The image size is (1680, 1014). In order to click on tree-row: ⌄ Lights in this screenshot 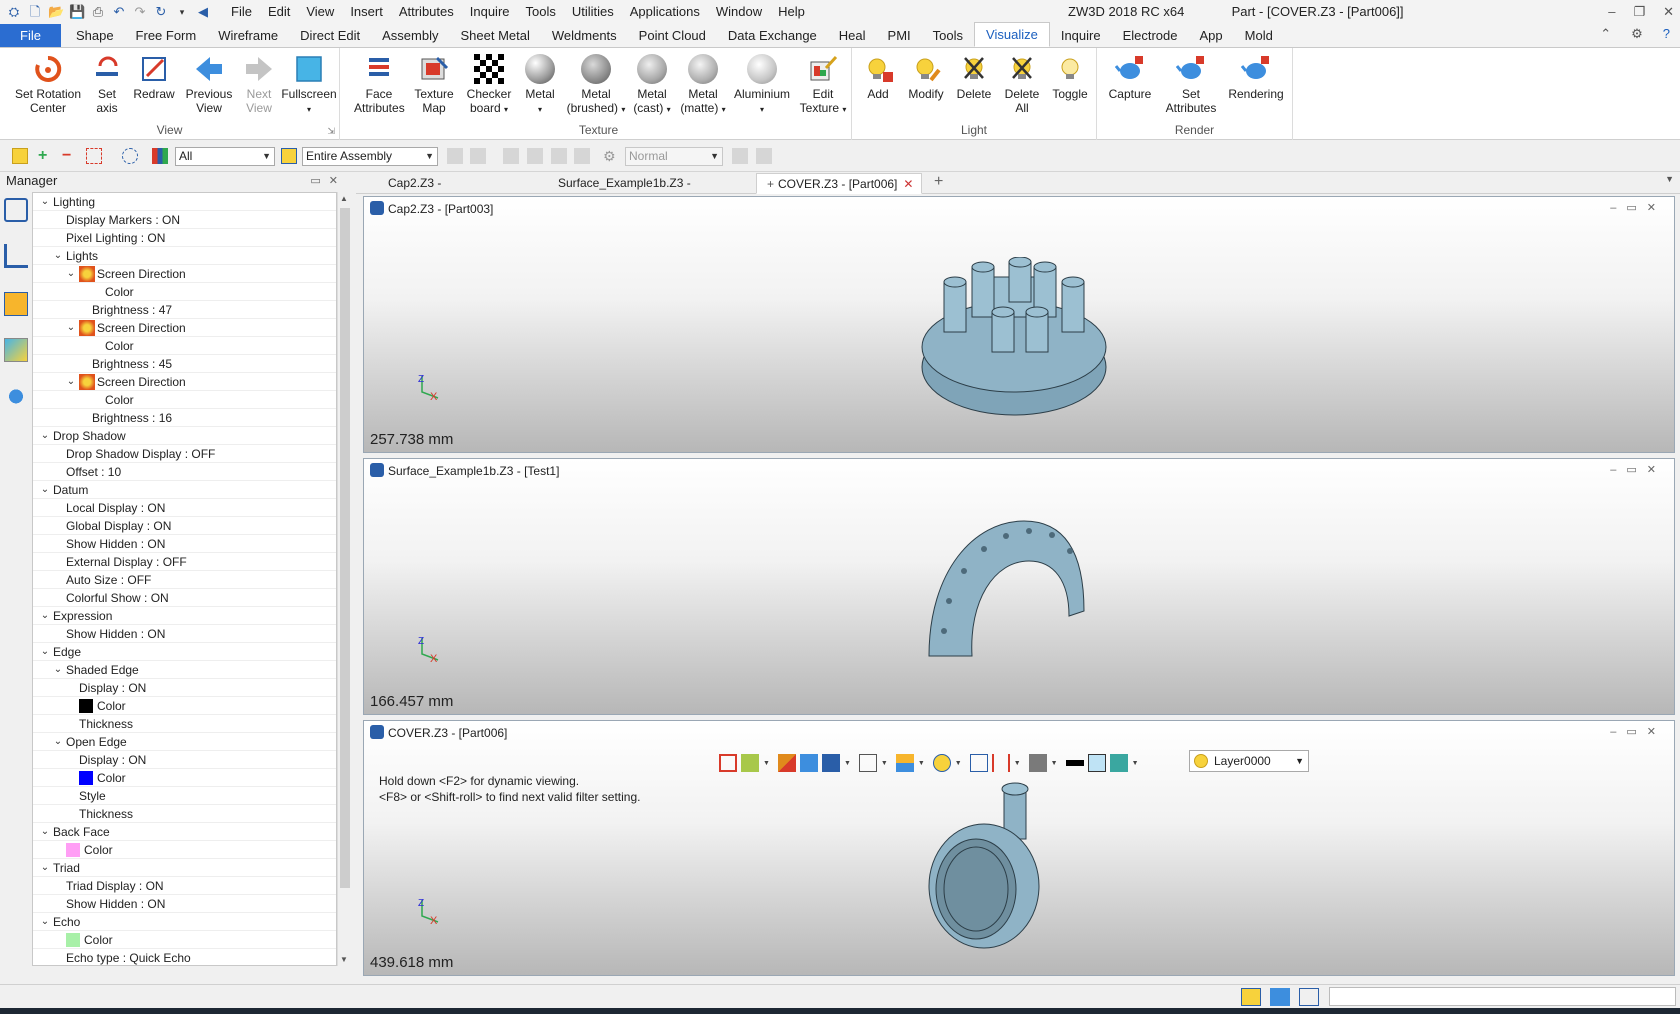, I will do `click(184, 256)`.